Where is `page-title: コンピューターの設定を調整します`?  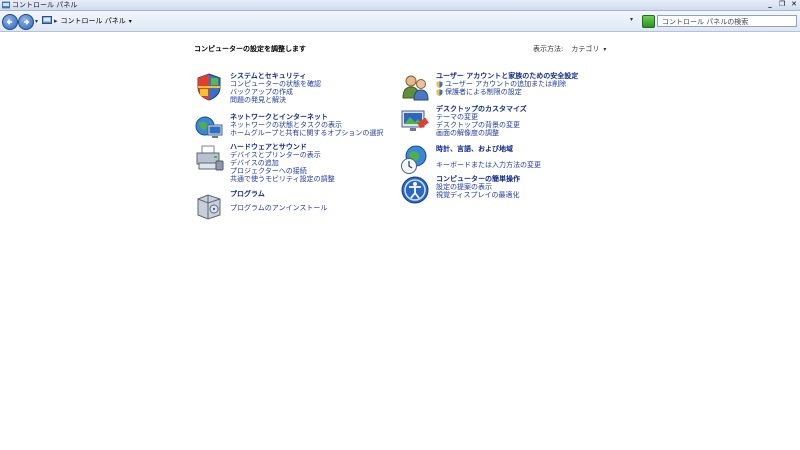 page-title: コンピューターの設定を調整します is located at coordinates (250, 49).